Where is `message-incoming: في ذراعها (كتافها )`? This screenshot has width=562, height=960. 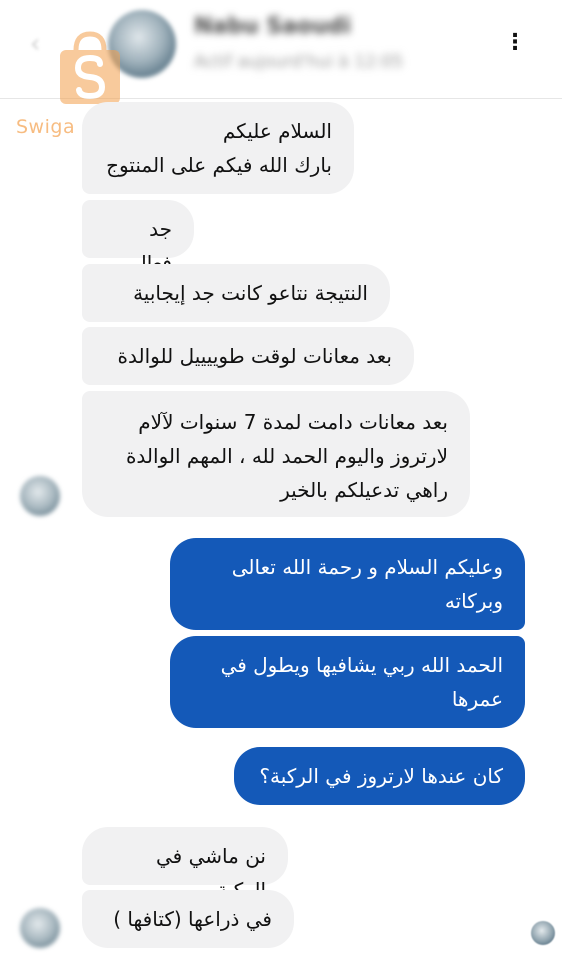
message-incoming: في ذراعها (كتافها ) is located at coordinates (188, 919).